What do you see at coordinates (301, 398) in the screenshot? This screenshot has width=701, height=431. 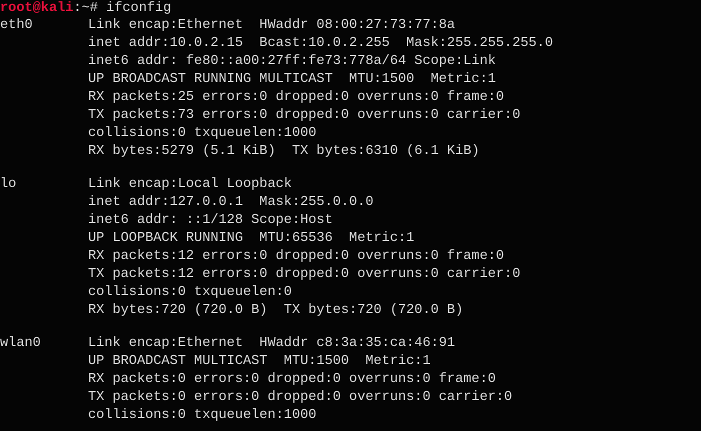 I see `interface-info-line: TX packets:0 errors:0 dropped:0 overruns:0 carrier:0` at bounding box center [301, 398].